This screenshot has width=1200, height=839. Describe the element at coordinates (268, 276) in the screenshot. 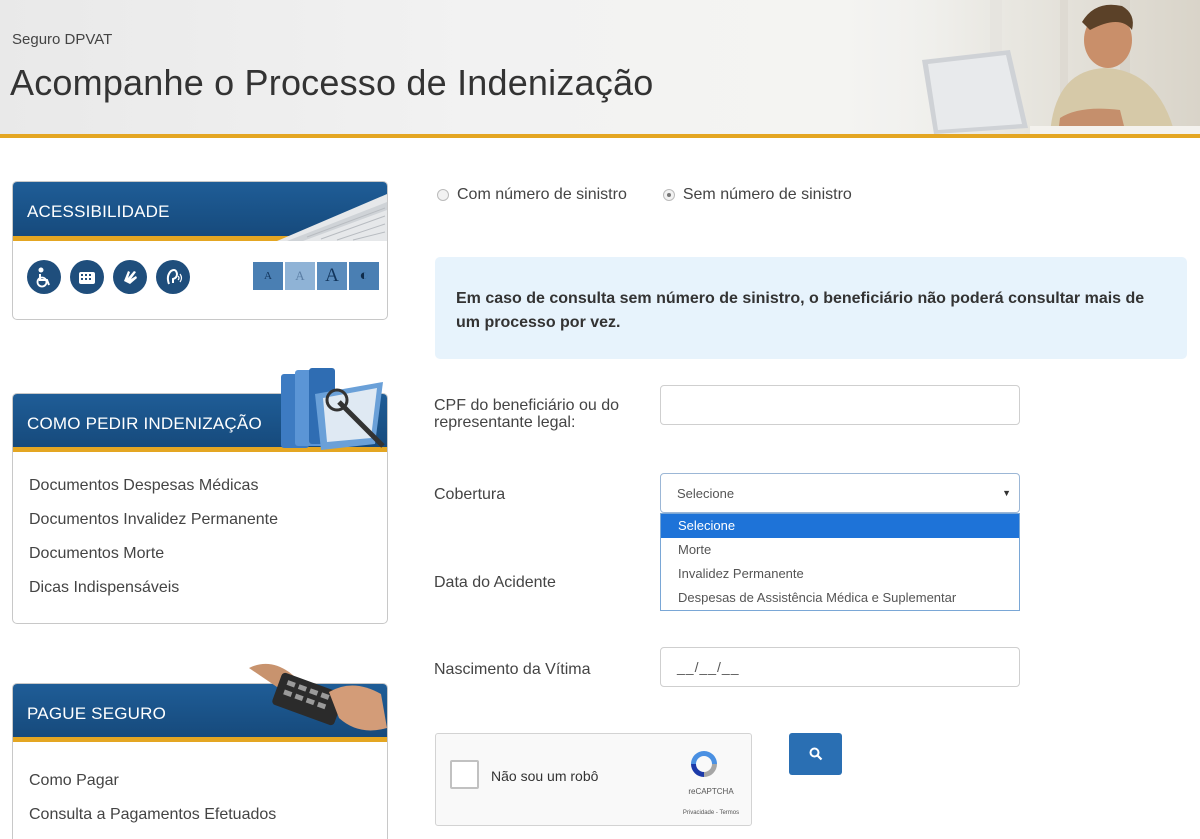

I see `font-decrease-button: A` at that location.